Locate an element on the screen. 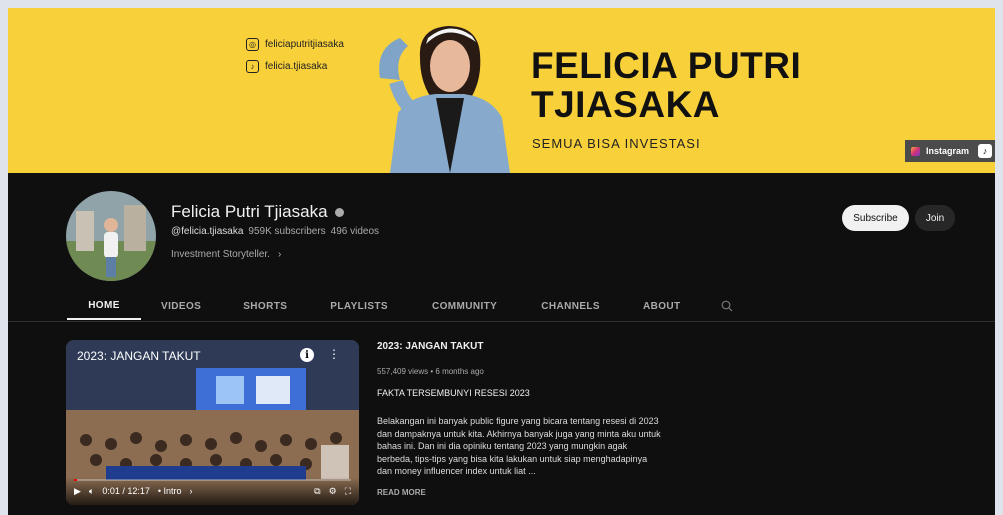 Image resolution: width=1003 pixels, height=515 pixels. avatar-photo is located at coordinates (111, 236).